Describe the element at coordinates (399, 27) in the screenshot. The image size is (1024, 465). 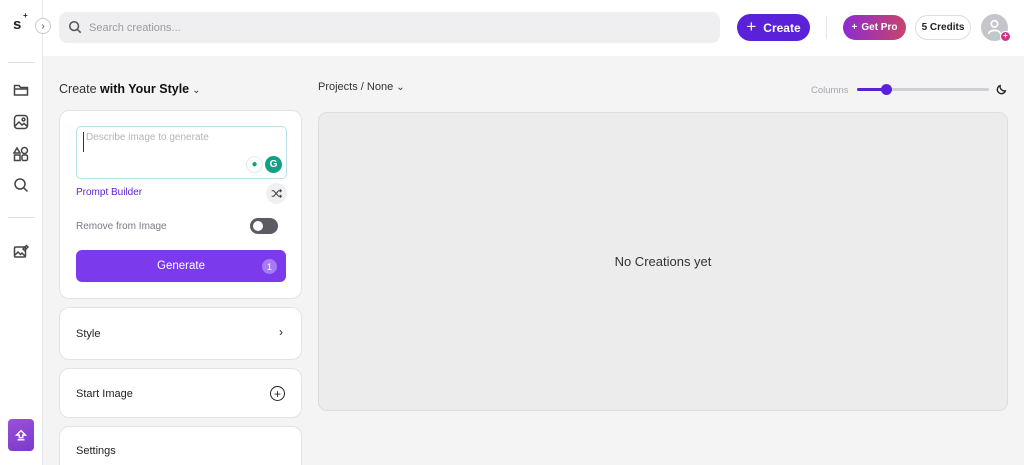
I see `search-input` at that location.